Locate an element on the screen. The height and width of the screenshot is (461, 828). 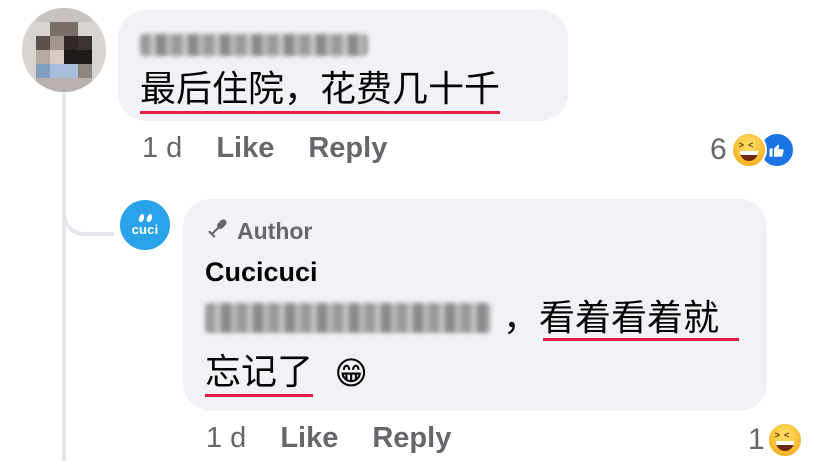
author-avatar: cuci is located at coordinates (145, 225).